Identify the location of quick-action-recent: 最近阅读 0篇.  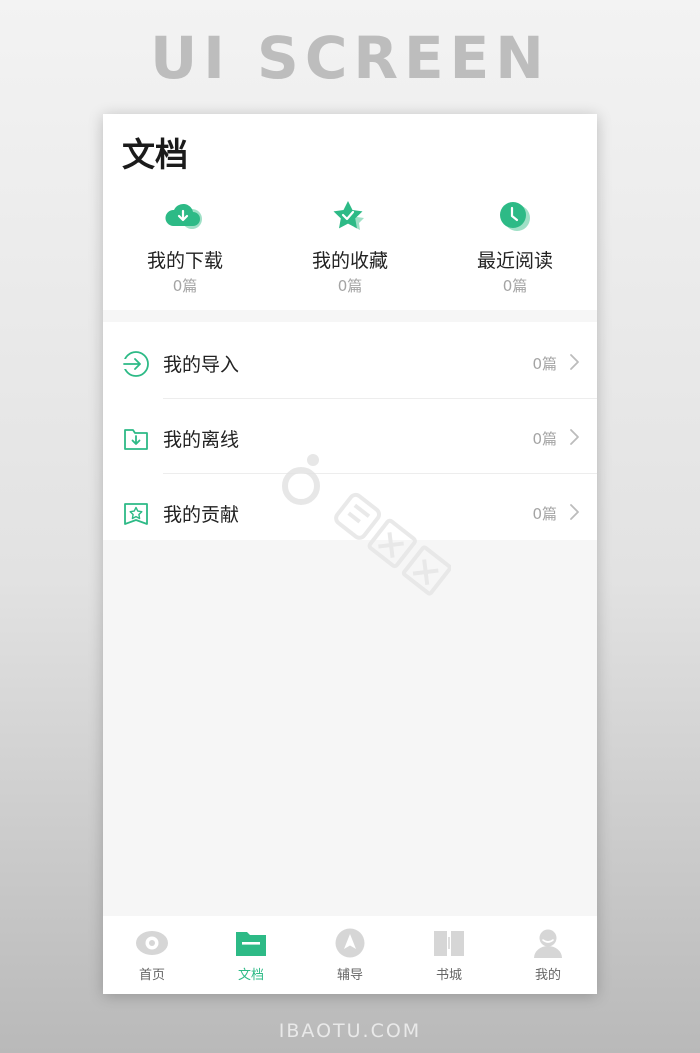
(515, 248).